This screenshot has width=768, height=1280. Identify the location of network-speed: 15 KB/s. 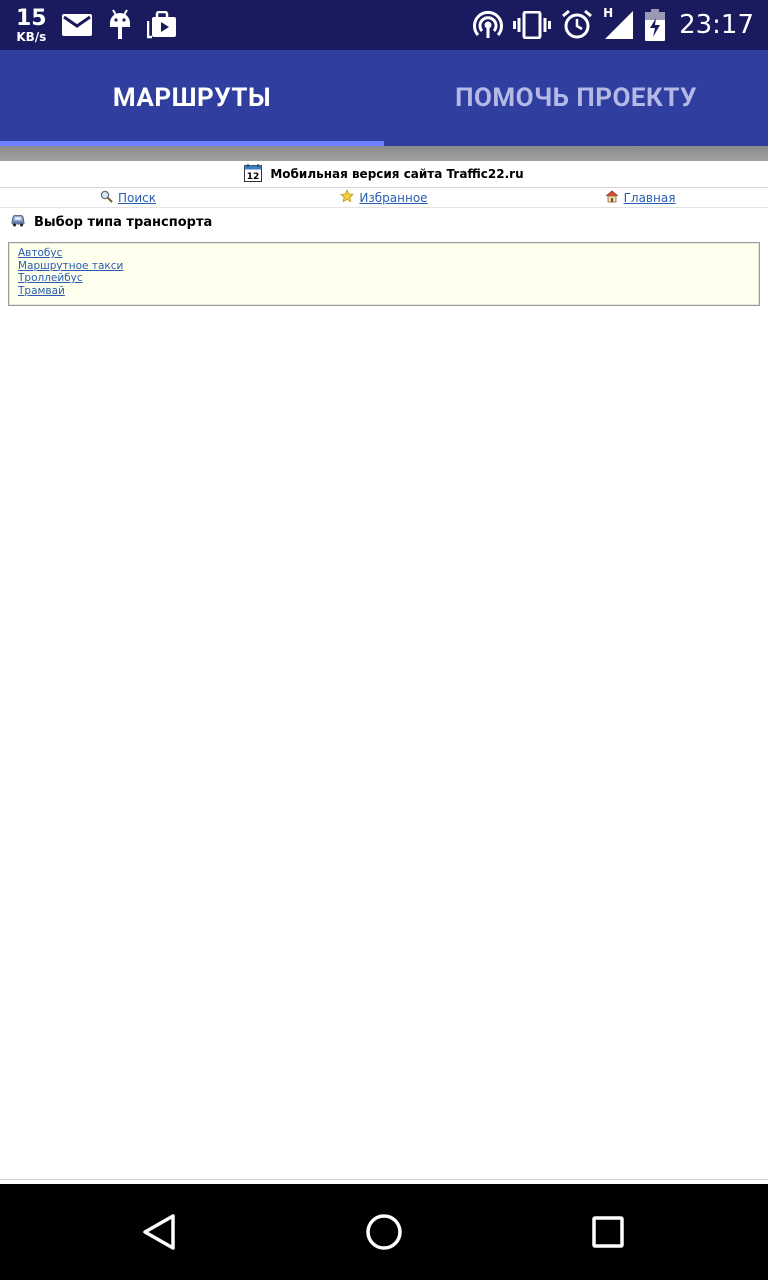
(31, 24).